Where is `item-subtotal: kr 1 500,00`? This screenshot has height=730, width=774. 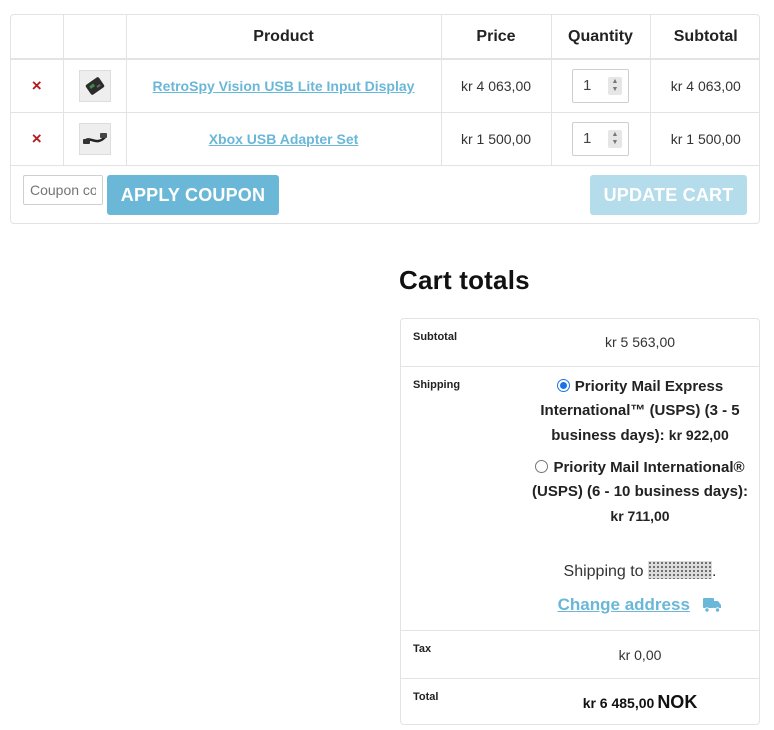
item-subtotal: kr 1 500,00 is located at coordinates (704, 139).